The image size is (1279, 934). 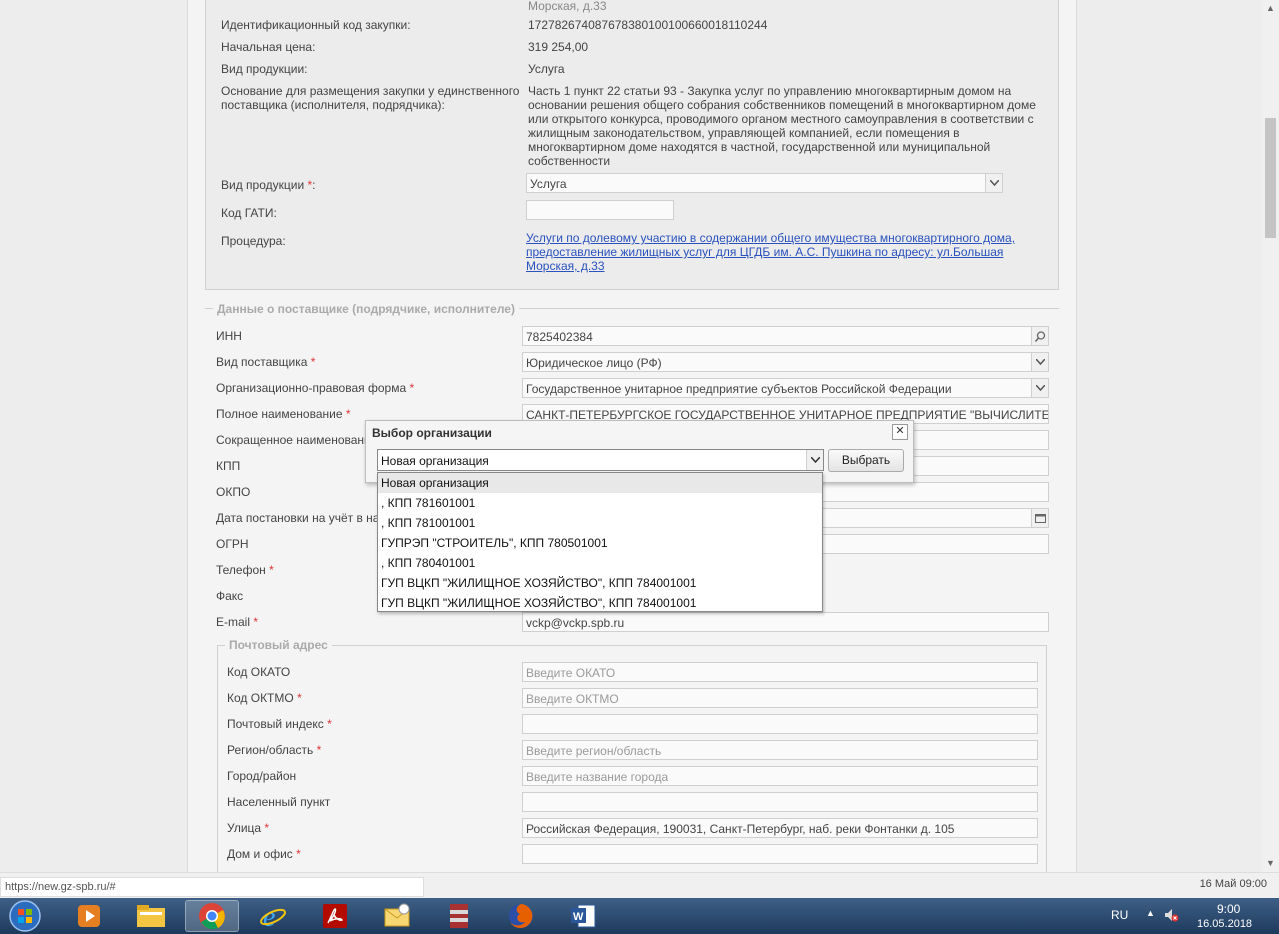 I want to click on organization-select: Новая организация, so click(x=600, y=460).